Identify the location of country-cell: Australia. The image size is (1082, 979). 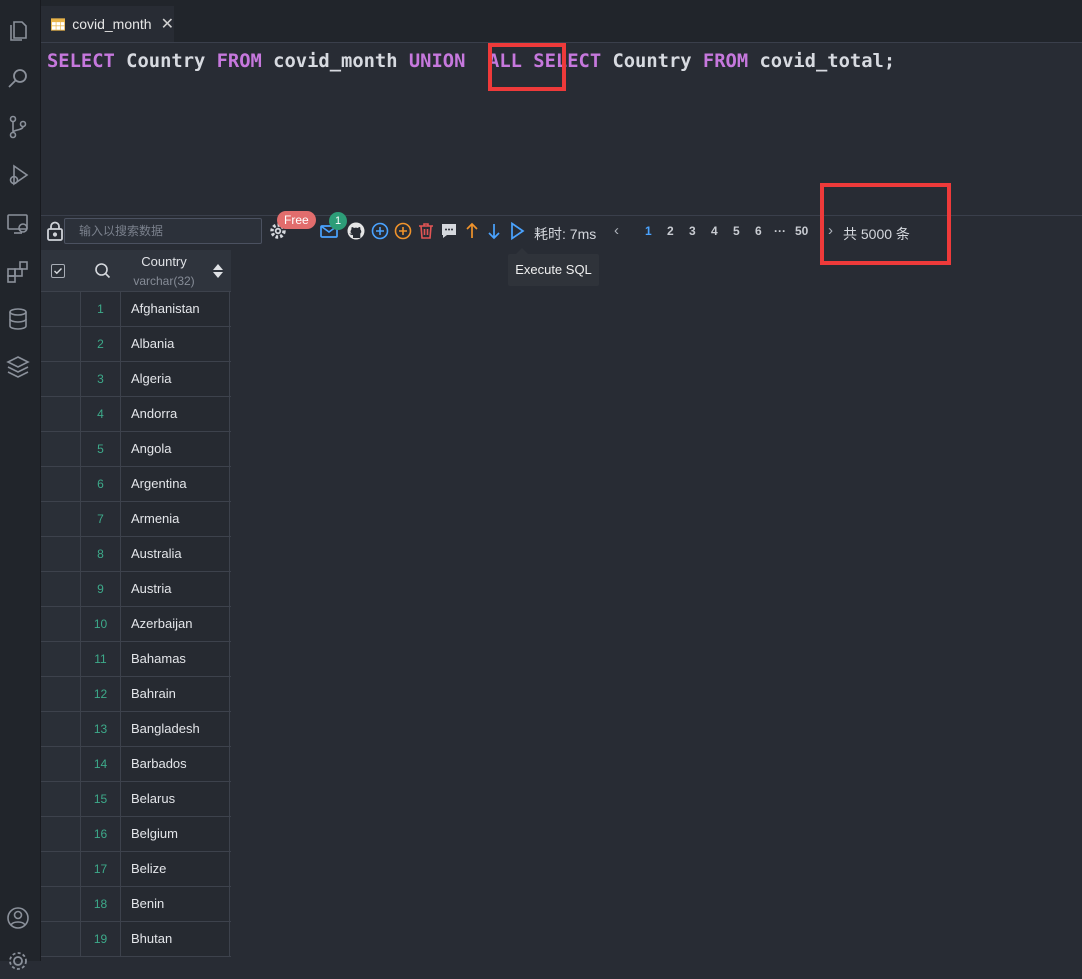
(175, 554).